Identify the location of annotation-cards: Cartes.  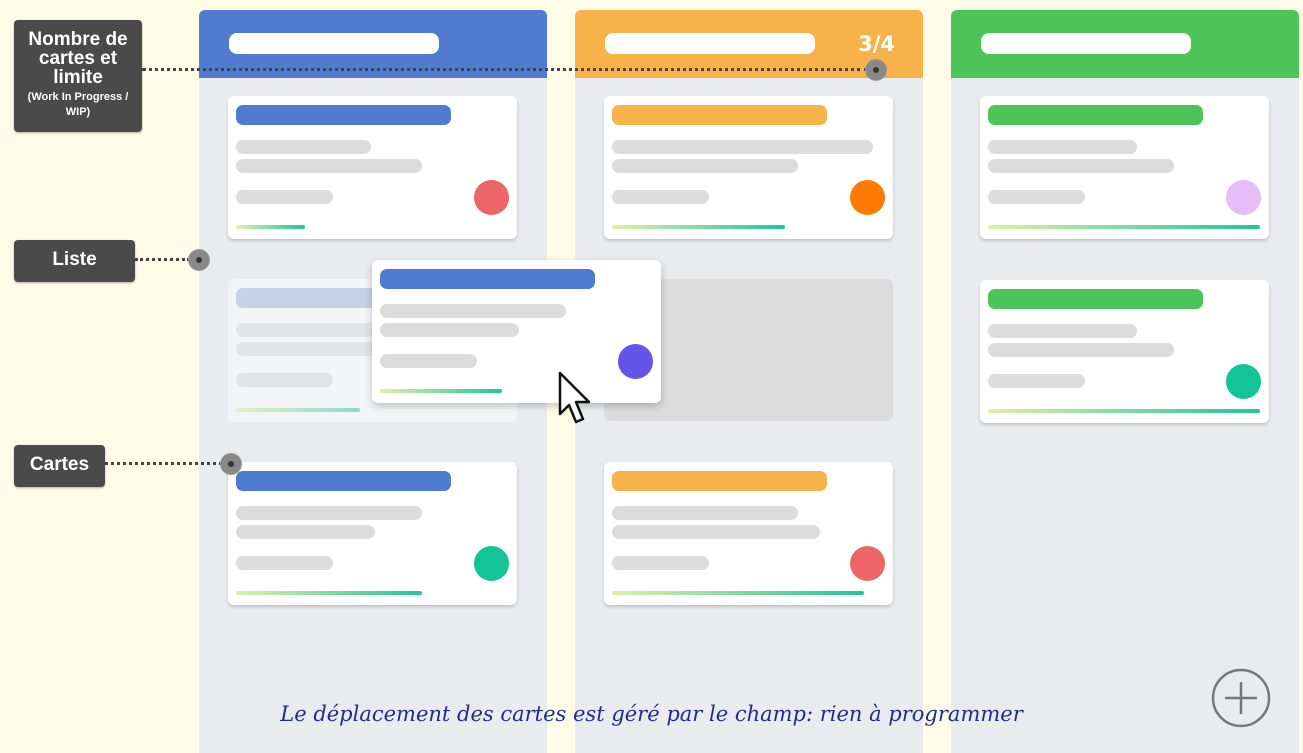
(59, 466).